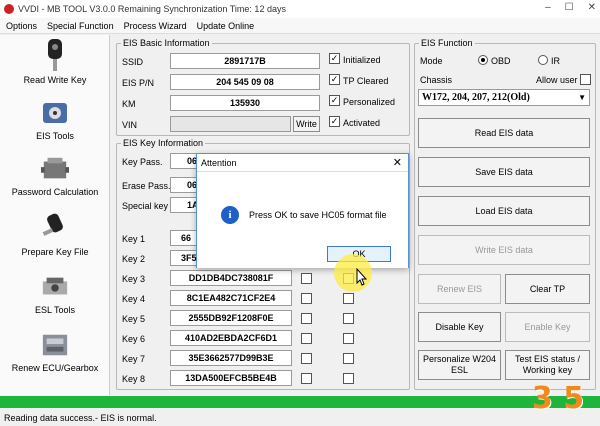 Image resolution: width=600 pixels, height=426 pixels. I want to click on key-label: Key 7, so click(134, 359).